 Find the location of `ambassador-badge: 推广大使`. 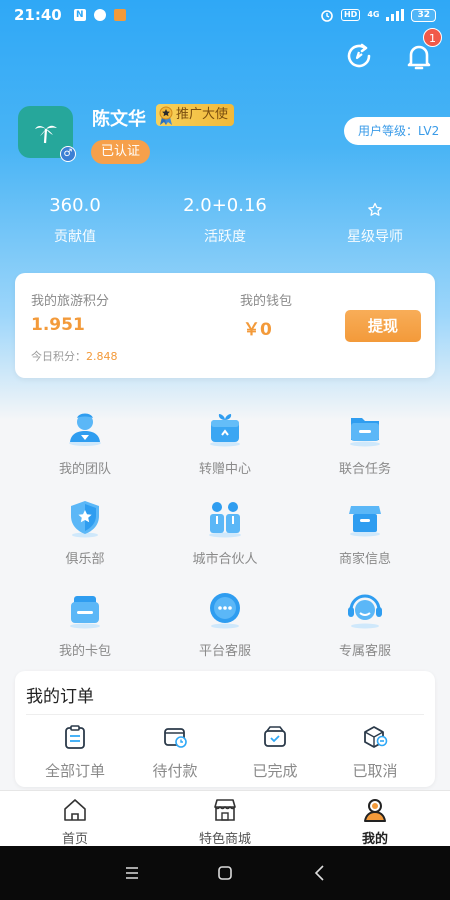

ambassador-badge: 推广大使 is located at coordinates (195, 115).